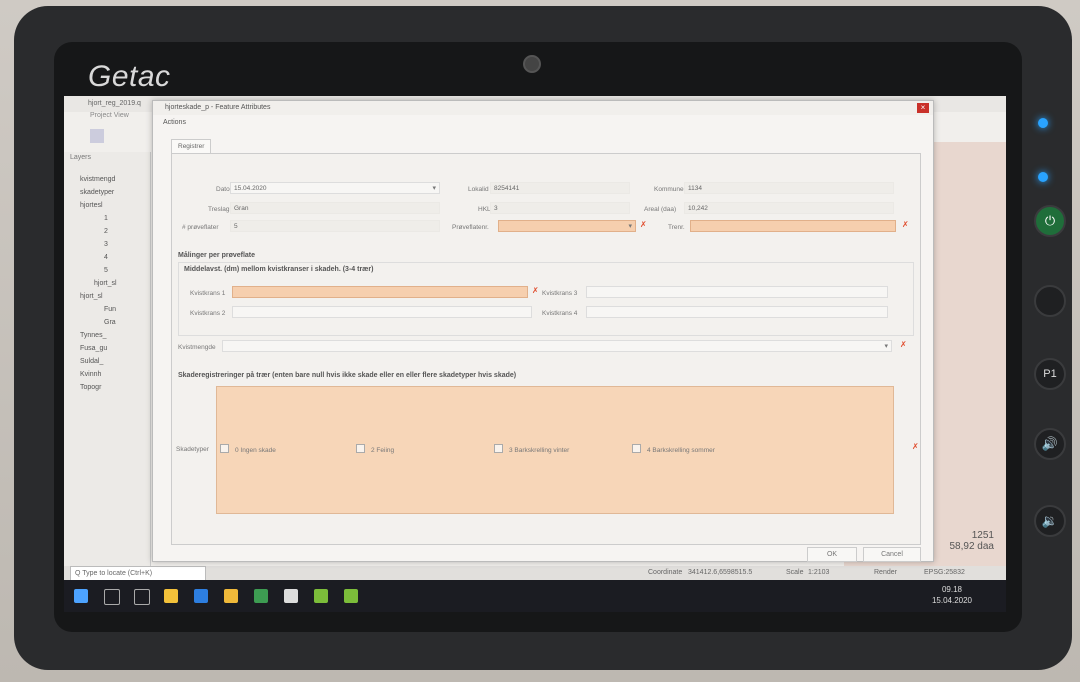 This screenshot has height=682, width=1080. Describe the element at coordinates (383, 450) in the screenshot. I see `skadetype-label: 2 Feiing` at that location.